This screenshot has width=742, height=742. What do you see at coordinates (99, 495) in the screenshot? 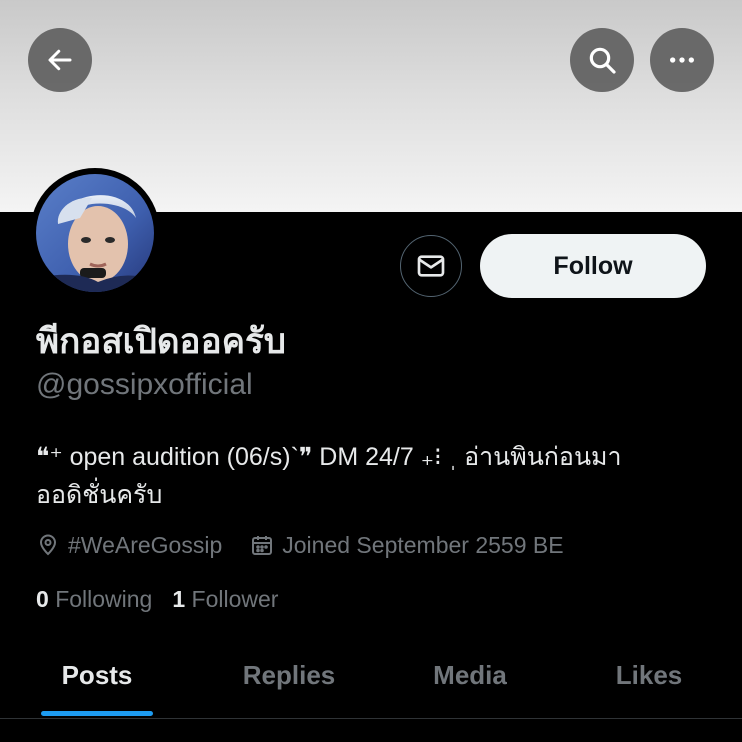
I see `bio-line: ออดิชั่นครับ` at bounding box center [99, 495].